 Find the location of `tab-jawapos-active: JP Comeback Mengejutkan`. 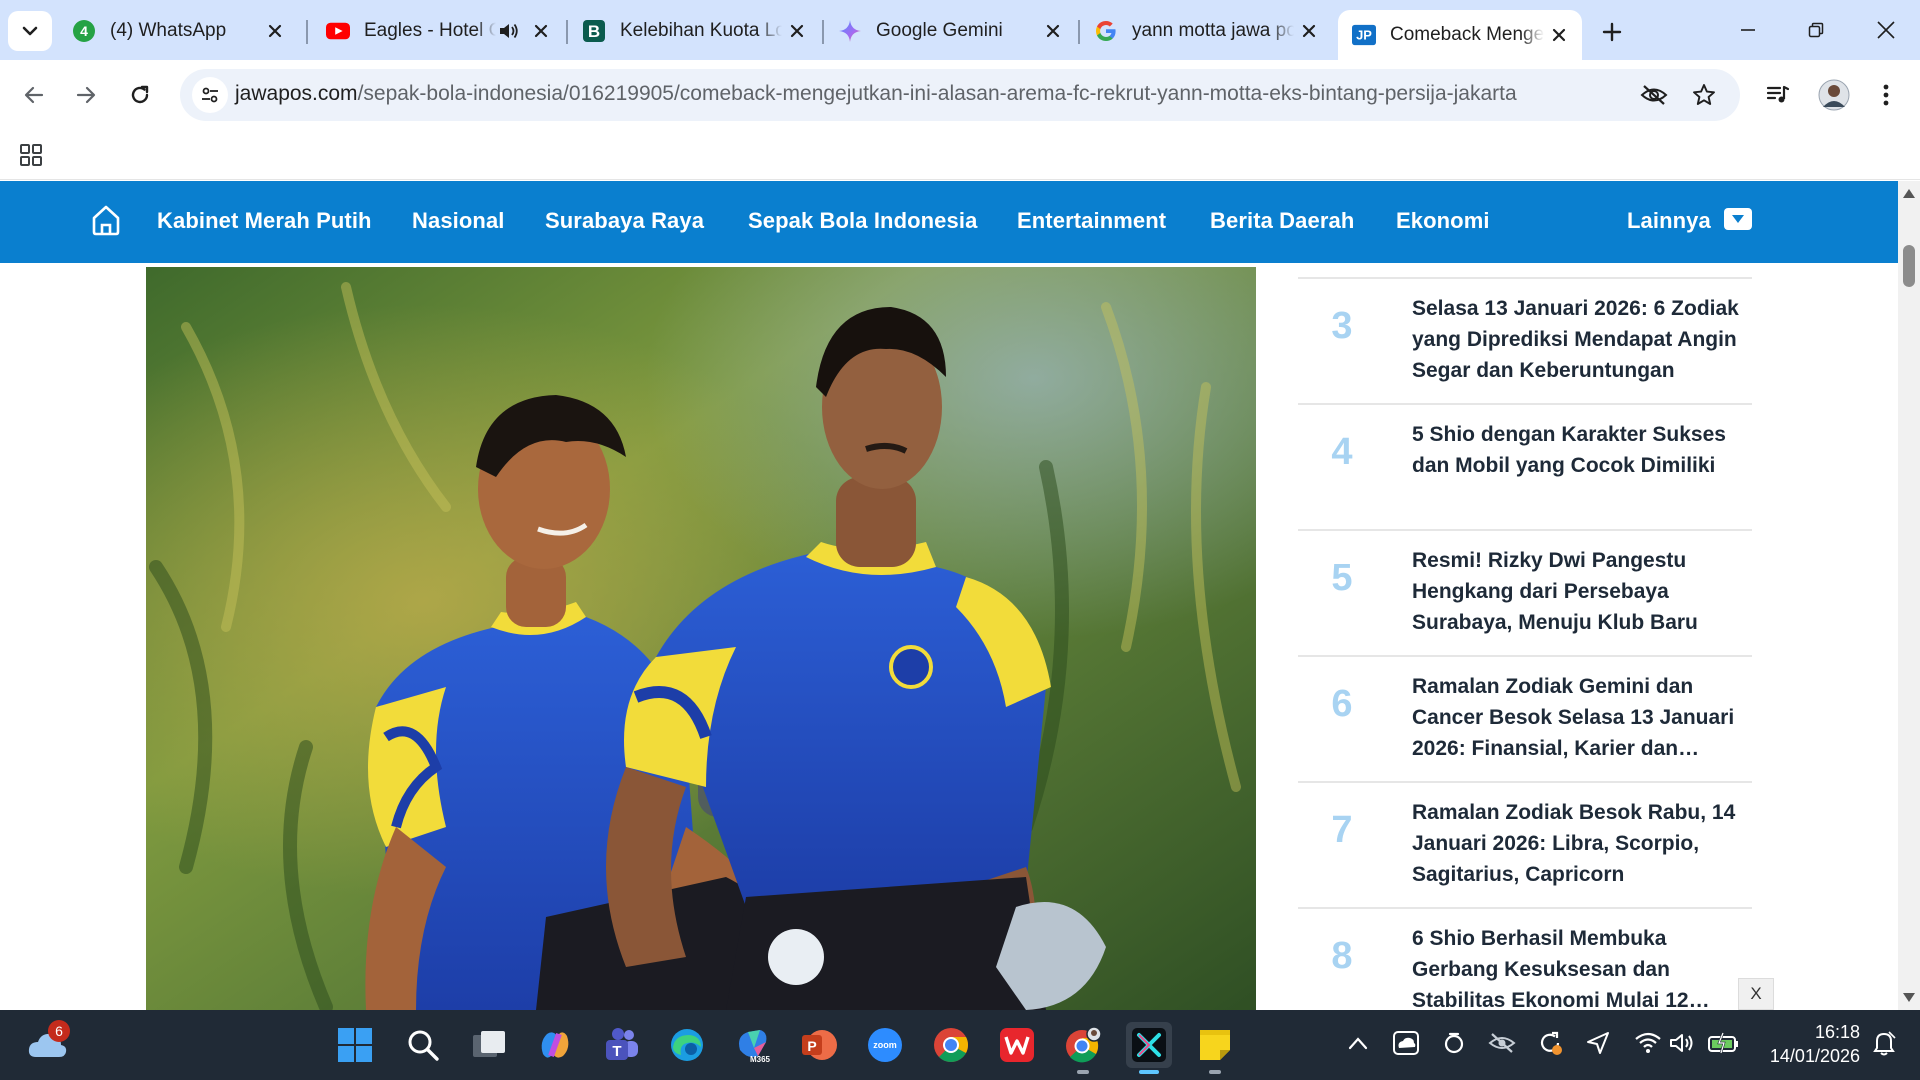

tab-jawapos-active: JP Comeback Mengejutkan is located at coordinates (1460, 35).